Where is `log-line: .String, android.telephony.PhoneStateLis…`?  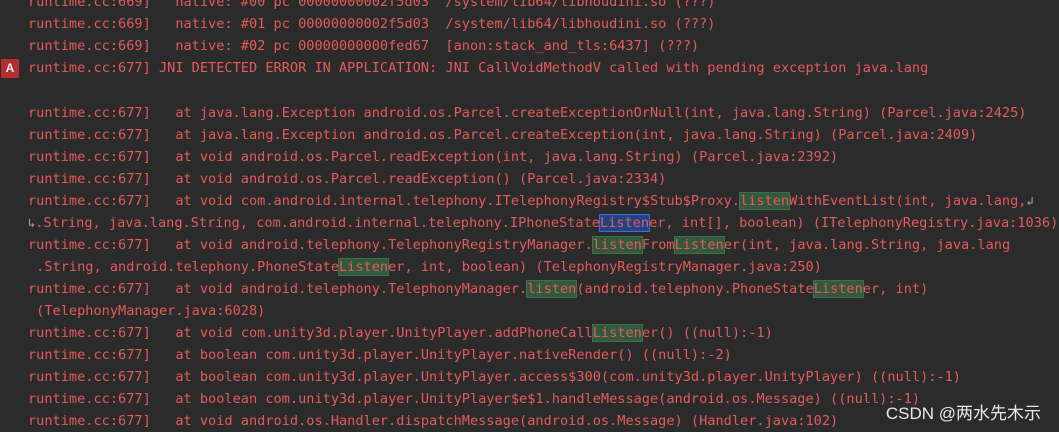 log-line: .String, android.telephony.PhoneStateLis… is located at coordinates (425, 267).